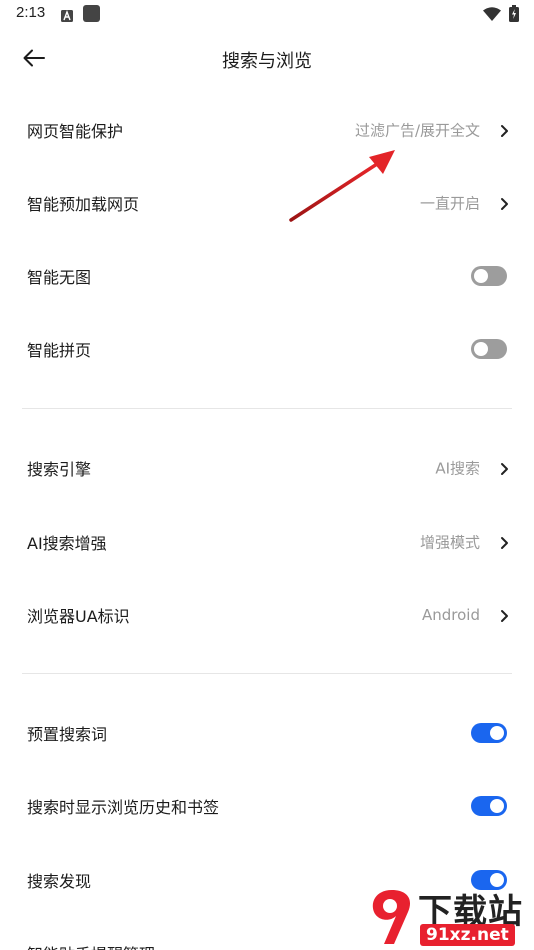 The image size is (534, 950). Describe the element at coordinates (449, 203) in the screenshot. I see `setting-value: 一直开启` at that location.